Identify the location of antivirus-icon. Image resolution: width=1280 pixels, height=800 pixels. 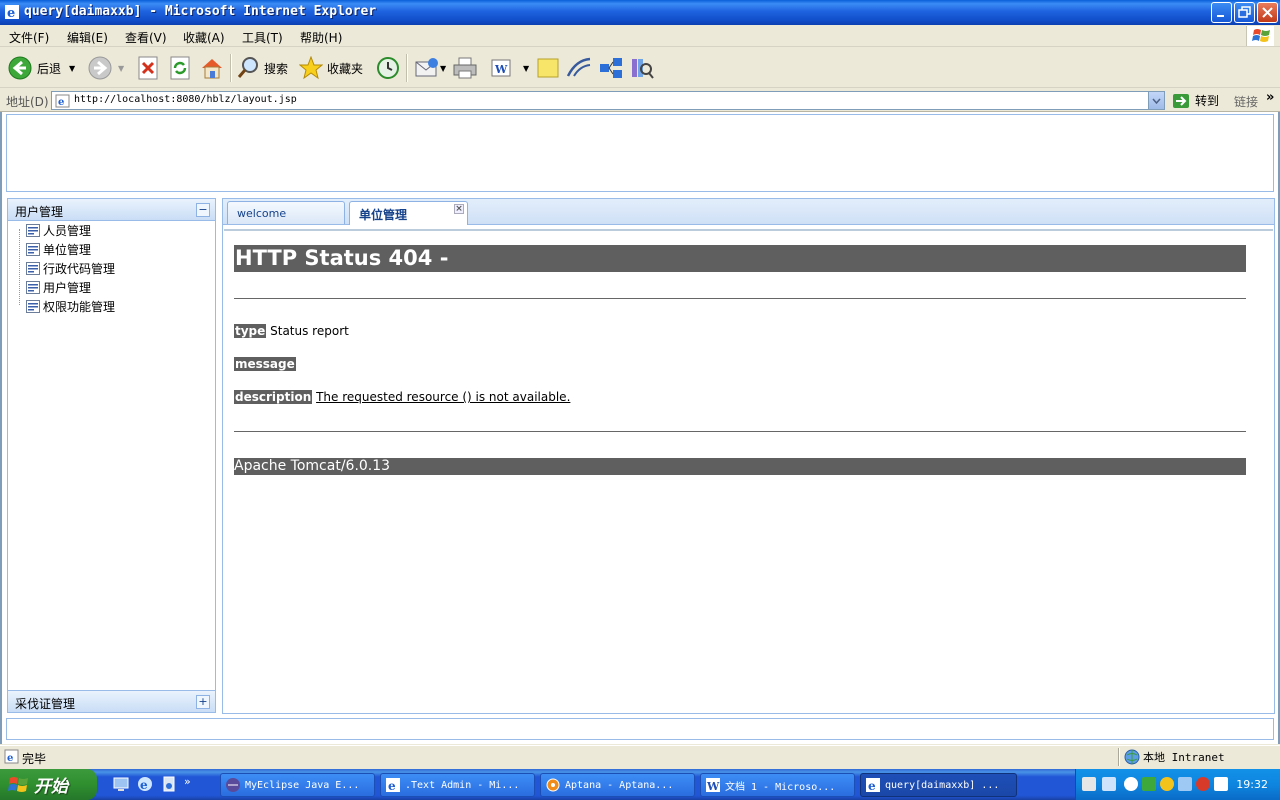
(1203, 784).